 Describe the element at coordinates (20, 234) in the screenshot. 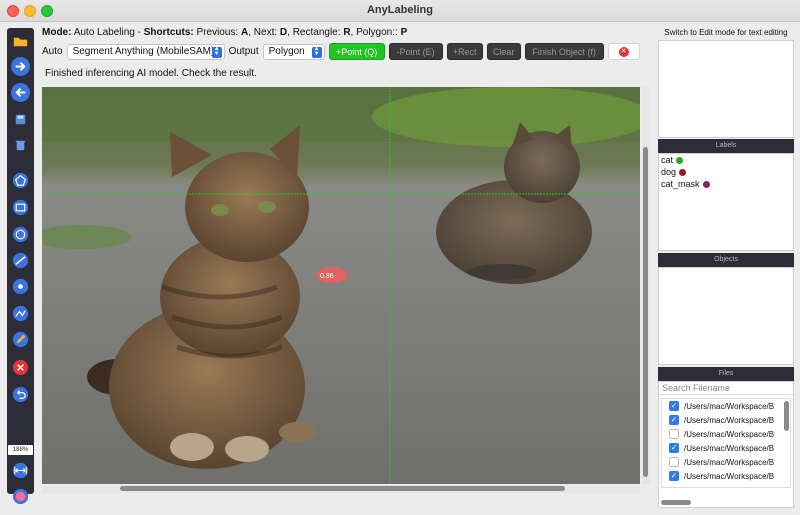

I see `circle-icon` at that location.